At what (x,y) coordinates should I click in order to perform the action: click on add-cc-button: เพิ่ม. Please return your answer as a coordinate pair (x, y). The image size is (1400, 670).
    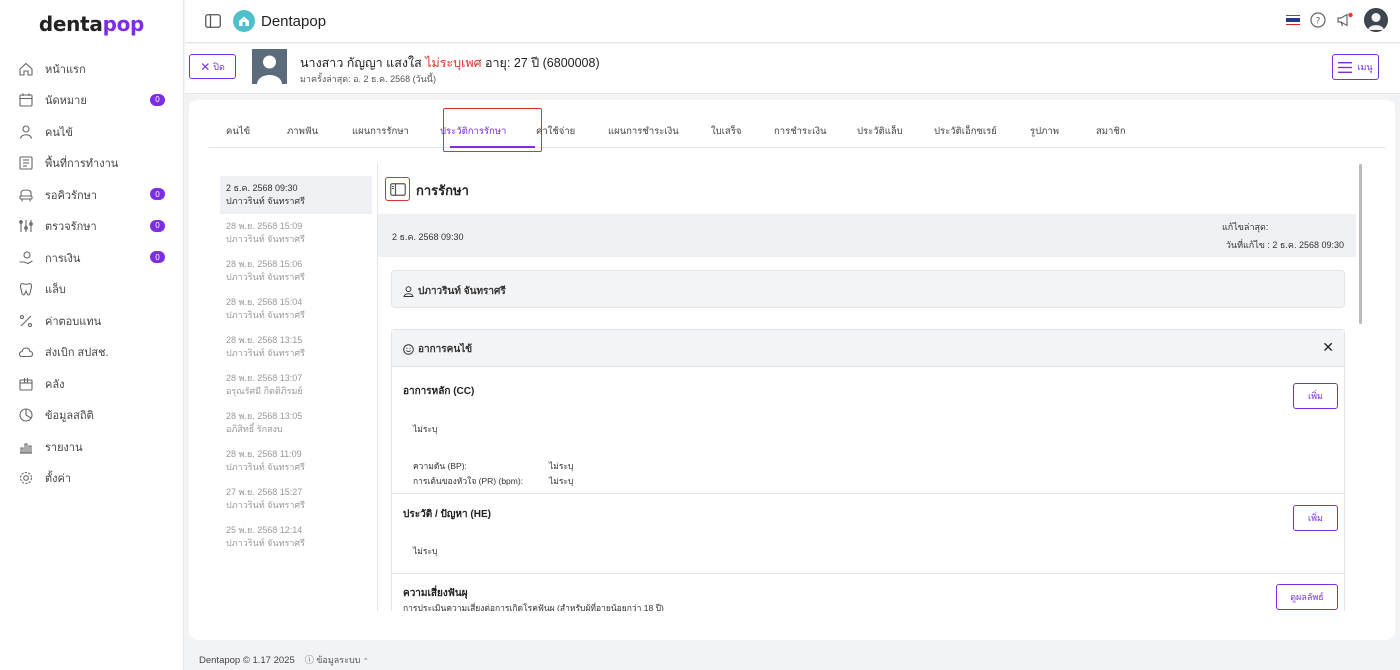
    Looking at the image, I should click on (1315, 396).